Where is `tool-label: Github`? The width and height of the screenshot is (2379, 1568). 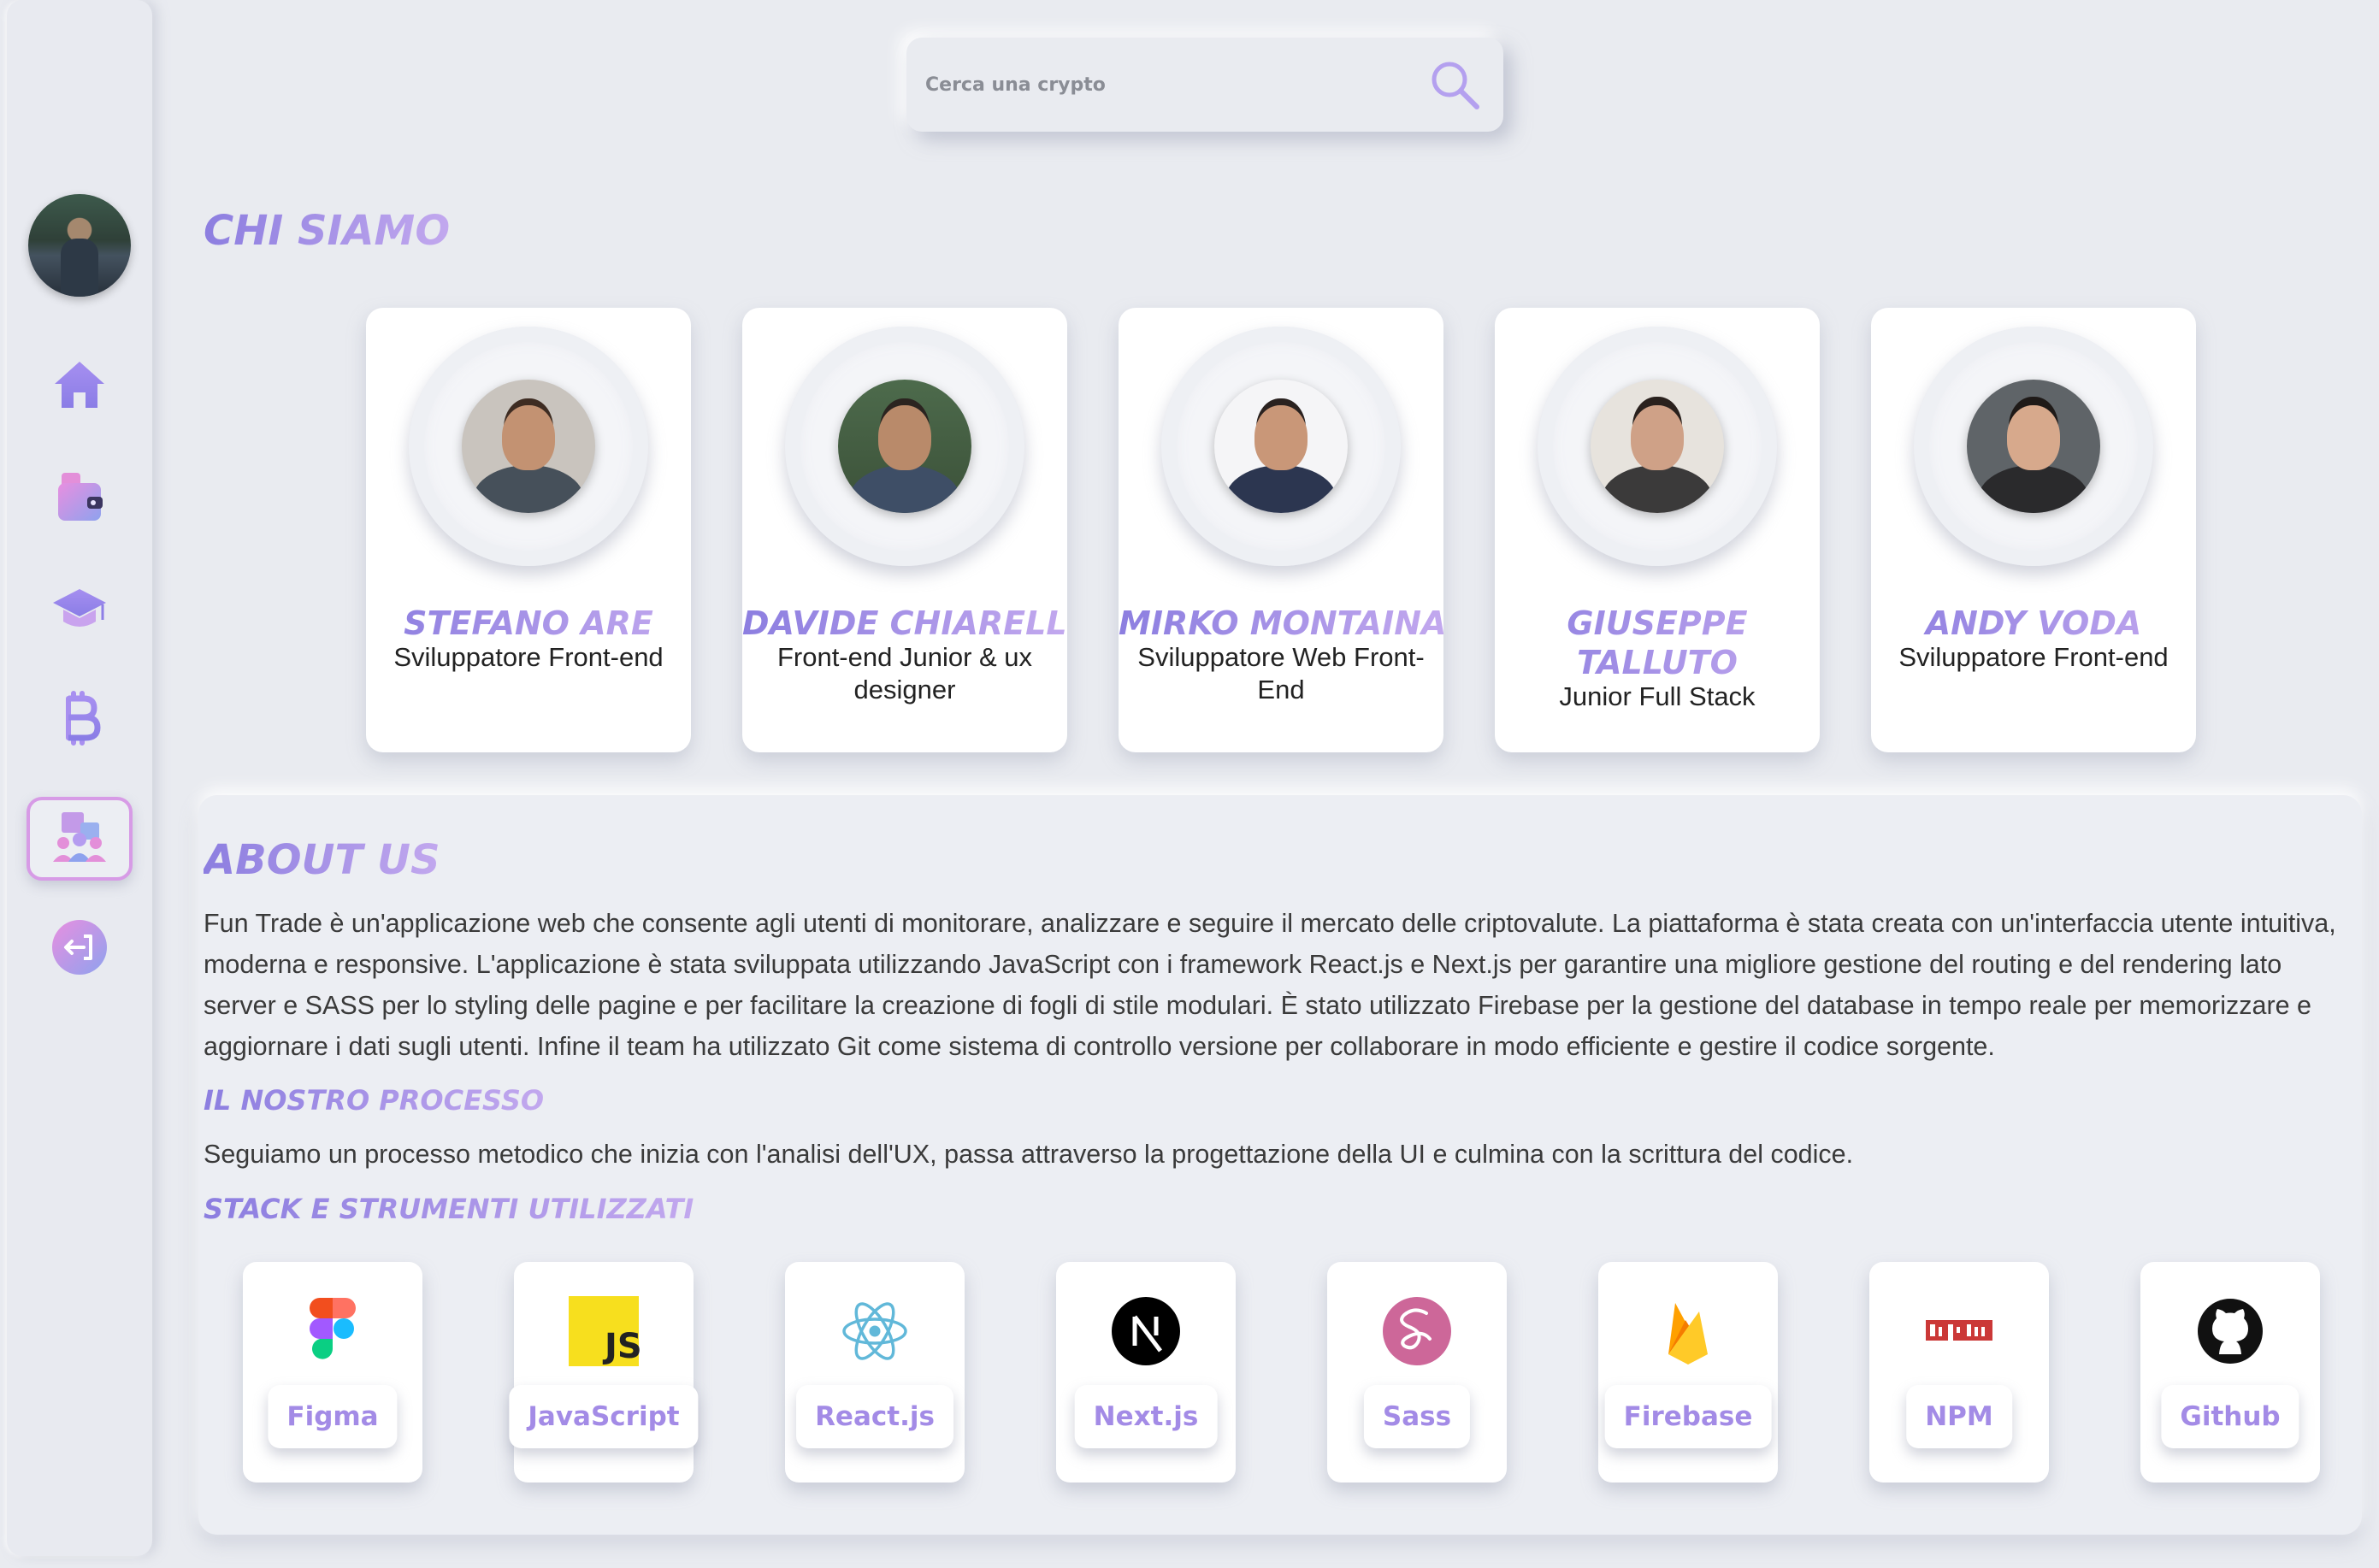
tool-label: Github is located at coordinates (2230, 1417).